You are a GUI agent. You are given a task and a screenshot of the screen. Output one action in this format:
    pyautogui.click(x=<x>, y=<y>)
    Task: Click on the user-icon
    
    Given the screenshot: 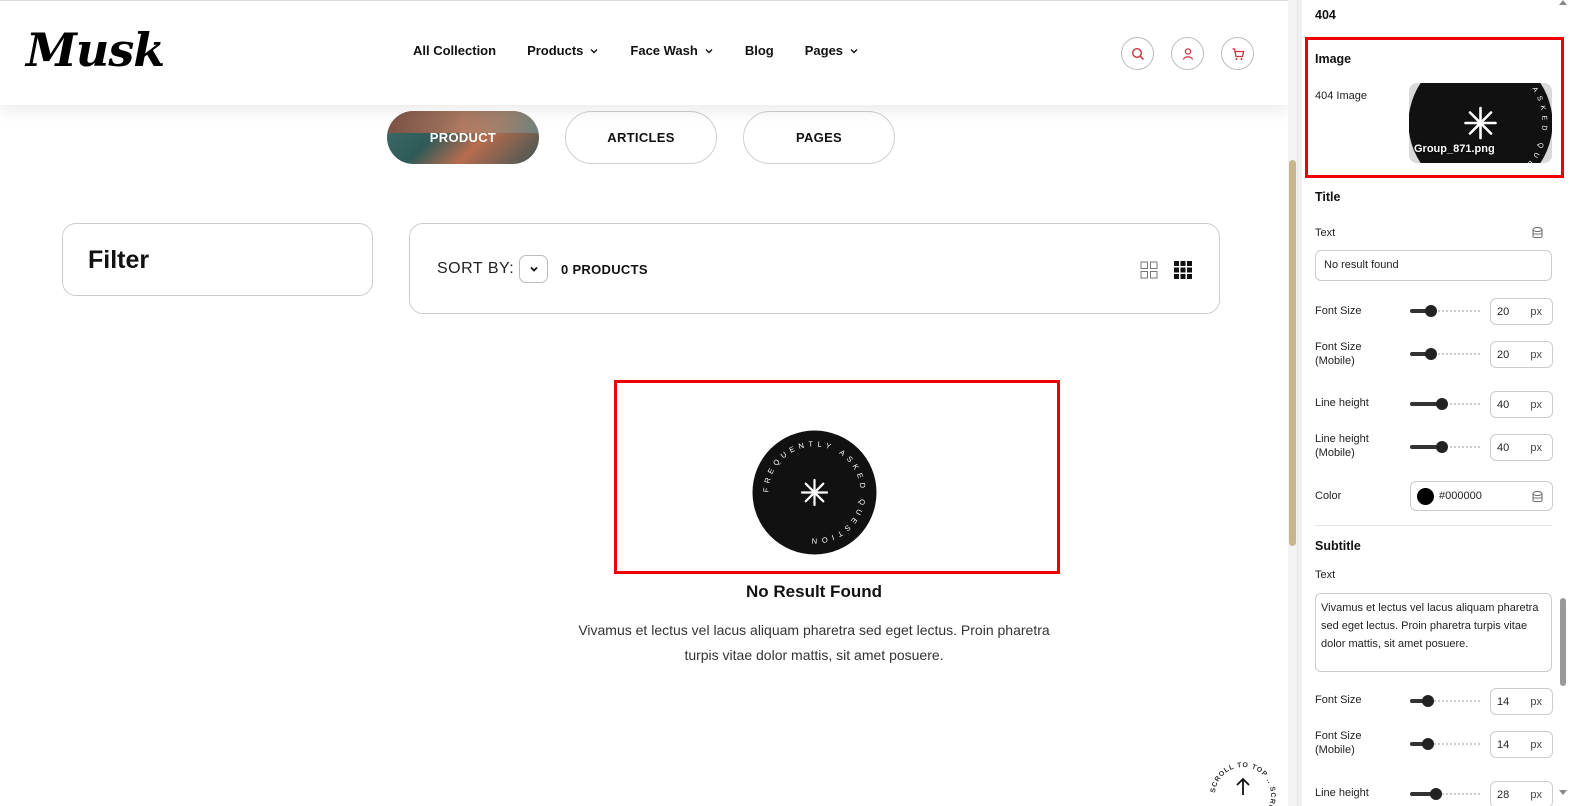 What is the action you would take?
    pyautogui.click(x=1187, y=53)
    